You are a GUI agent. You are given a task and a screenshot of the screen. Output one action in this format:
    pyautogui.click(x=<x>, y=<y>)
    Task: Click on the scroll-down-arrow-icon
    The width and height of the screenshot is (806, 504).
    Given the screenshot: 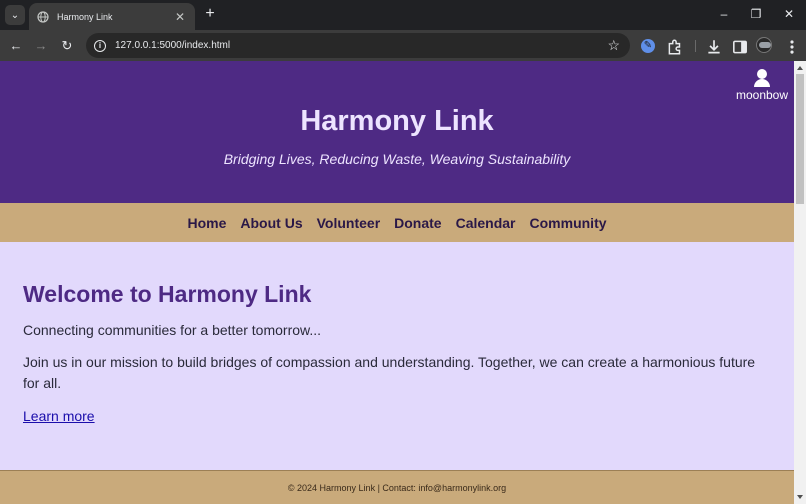 What is the action you would take?
    pyautogui.click(x=800, y=497)
    